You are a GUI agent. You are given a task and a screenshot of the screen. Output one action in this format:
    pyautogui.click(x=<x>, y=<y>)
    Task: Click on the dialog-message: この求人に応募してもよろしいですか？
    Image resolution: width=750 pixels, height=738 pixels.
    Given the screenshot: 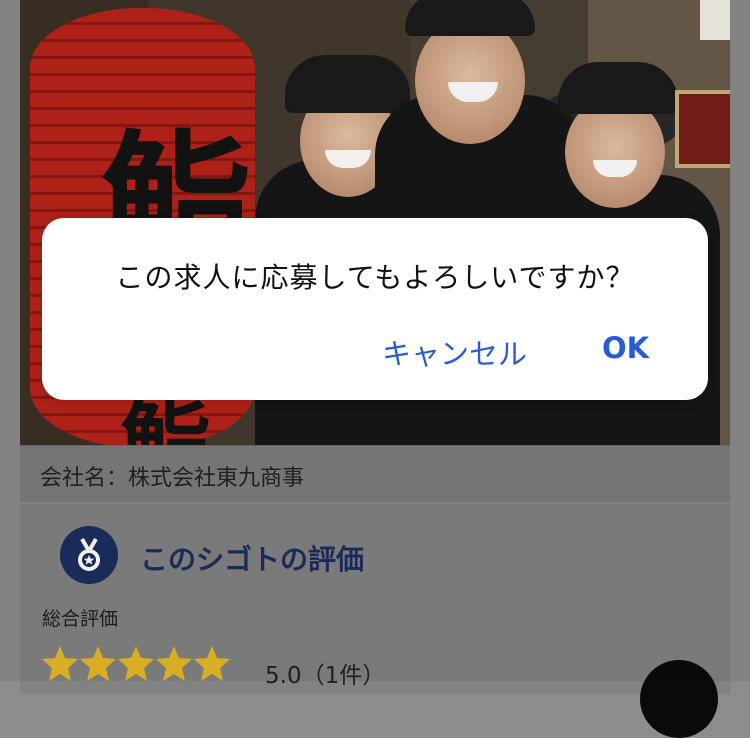 What is the action you would take?
    pyautogui.click(x=375, y=277)
    